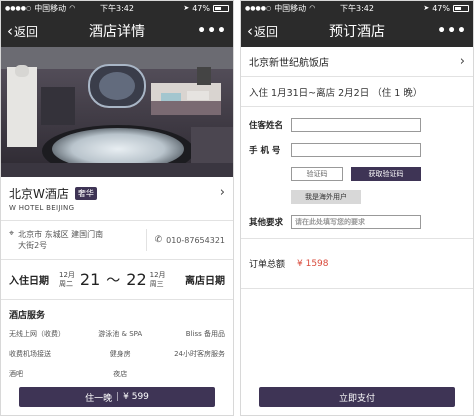 This screenshot has height=416, width=474. I want to click on get-code-button: 获取验证码, so click(386, 174).